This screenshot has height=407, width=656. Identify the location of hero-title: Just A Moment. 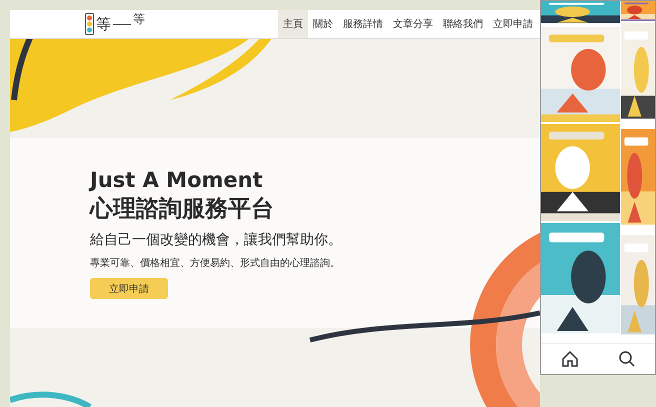
(176, 180).